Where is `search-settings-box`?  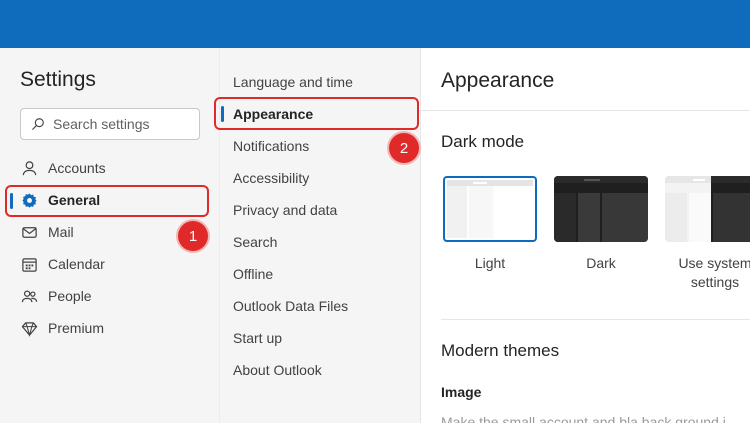
search-settings-box is located at coordinates (110, 124).